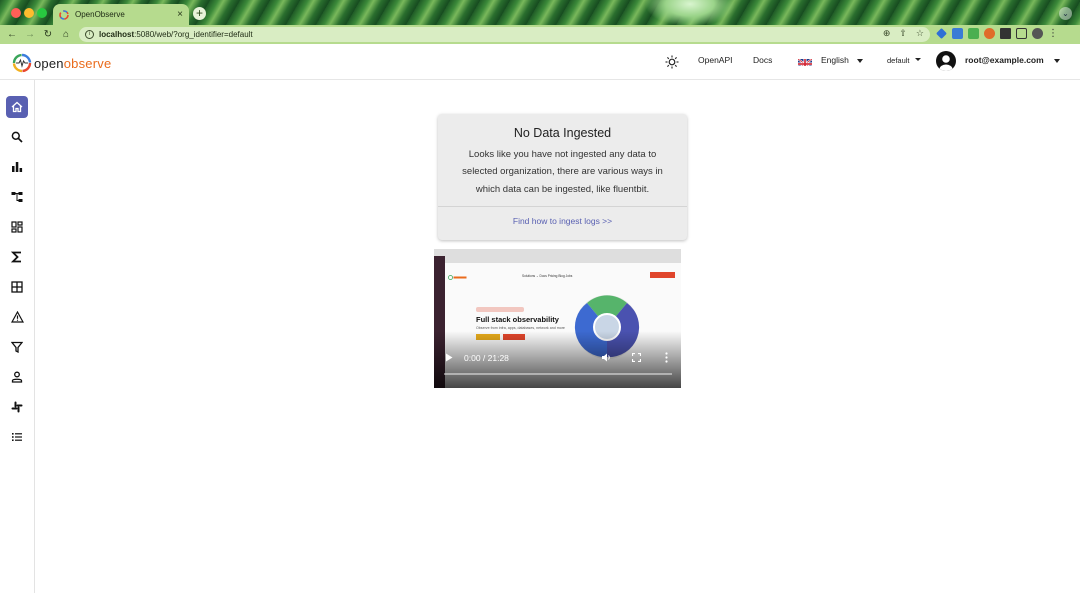  Describe the element at coordinates (1065, 13) in the screenshot. I see `tab-search-icon: ⌄` at that location.